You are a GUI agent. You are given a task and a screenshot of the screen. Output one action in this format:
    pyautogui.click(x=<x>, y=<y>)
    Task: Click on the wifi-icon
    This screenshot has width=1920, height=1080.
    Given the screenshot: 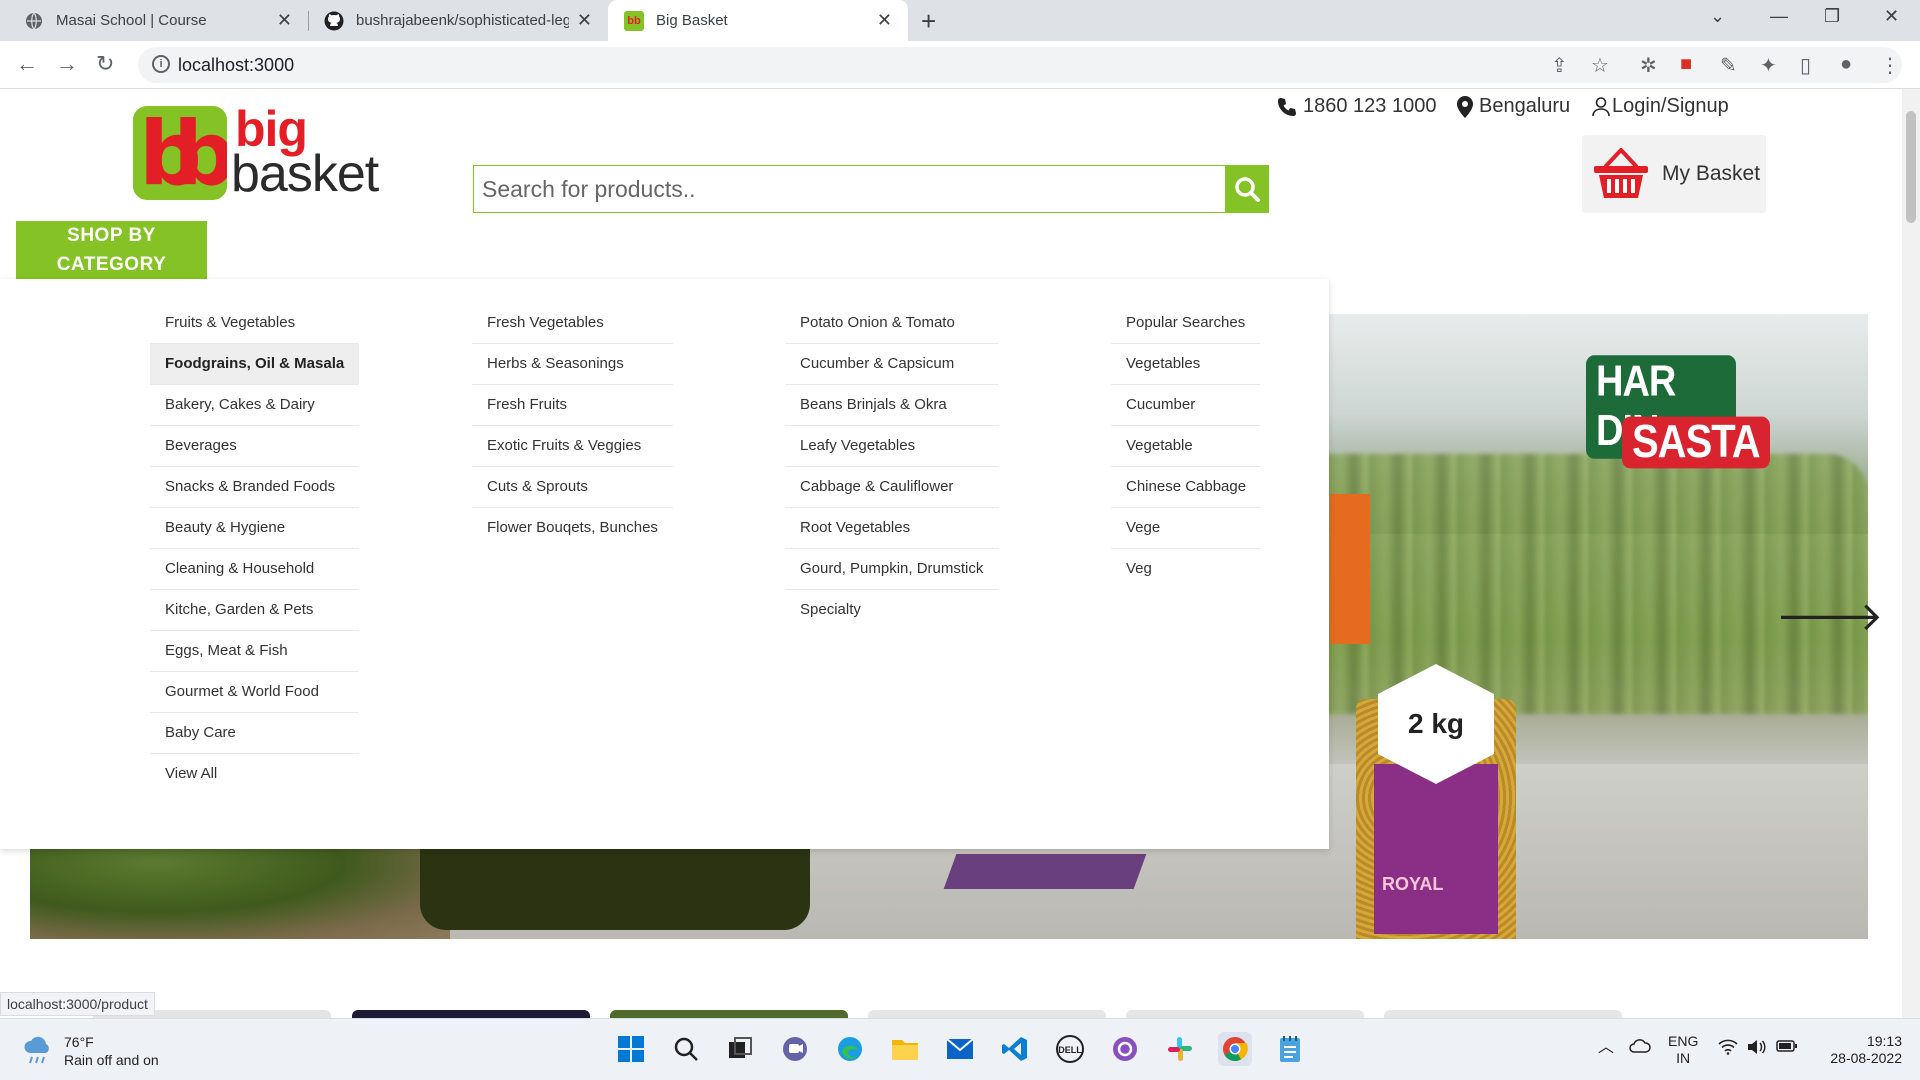 What is the action you would take?
    pyautogui.click(x=1728, y=1049)
    